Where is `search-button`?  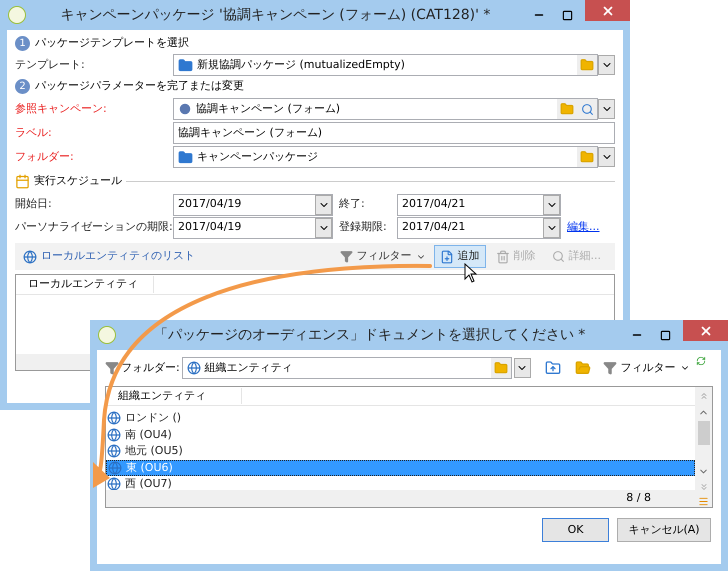
search-button is located at coordinates (587, 109).